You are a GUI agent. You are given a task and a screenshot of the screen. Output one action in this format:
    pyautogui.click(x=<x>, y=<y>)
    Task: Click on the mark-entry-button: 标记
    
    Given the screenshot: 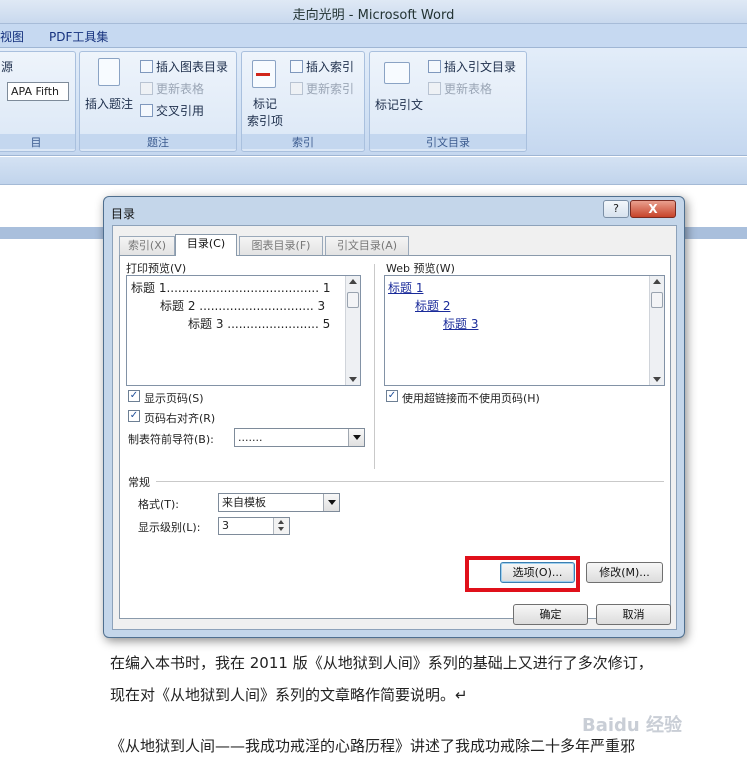 What is the action you would take?
    pyautogui.click(x=265, y=103)
    